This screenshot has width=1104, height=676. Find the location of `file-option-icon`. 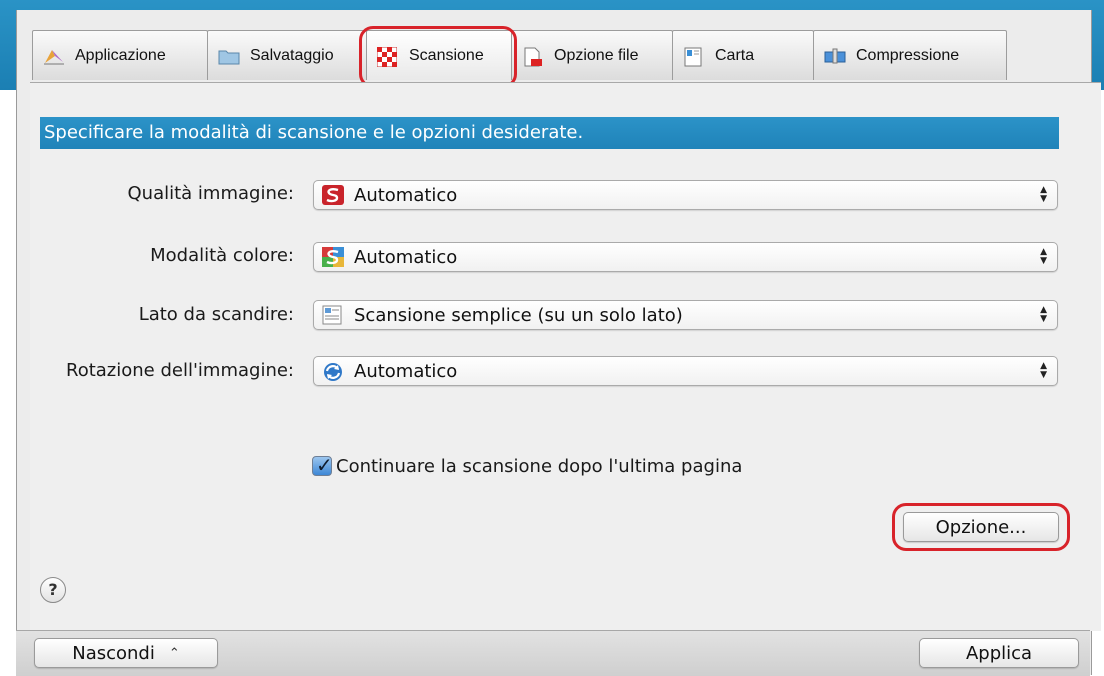

file-option-icon is located at coordinates (533, 56).